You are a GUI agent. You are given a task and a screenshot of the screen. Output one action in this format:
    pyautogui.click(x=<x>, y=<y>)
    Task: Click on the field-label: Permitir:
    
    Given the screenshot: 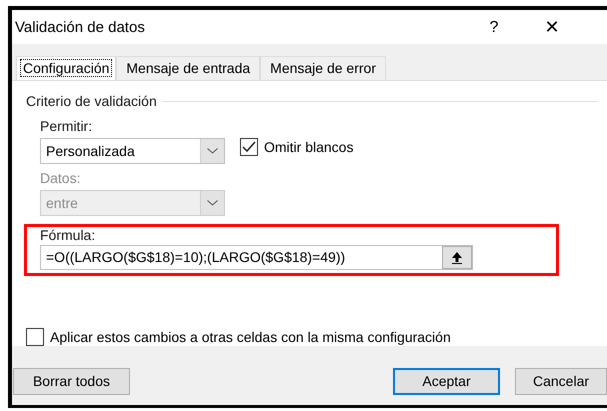 What is the action you would take?
    pyautogui.click(x=67, y=127)
    